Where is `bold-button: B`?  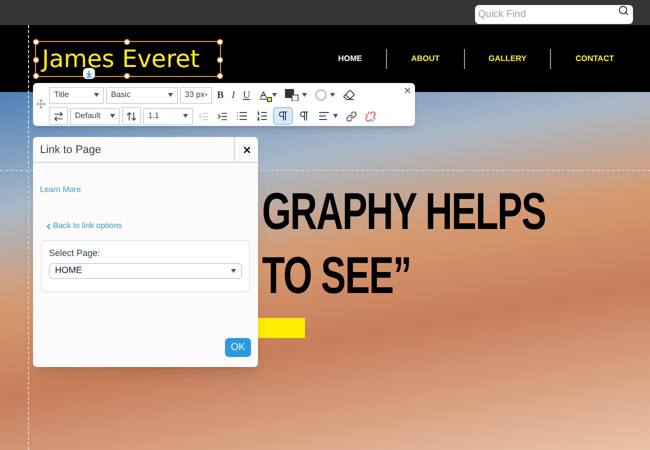
bold-button: B is located at coordinates (220, 95).